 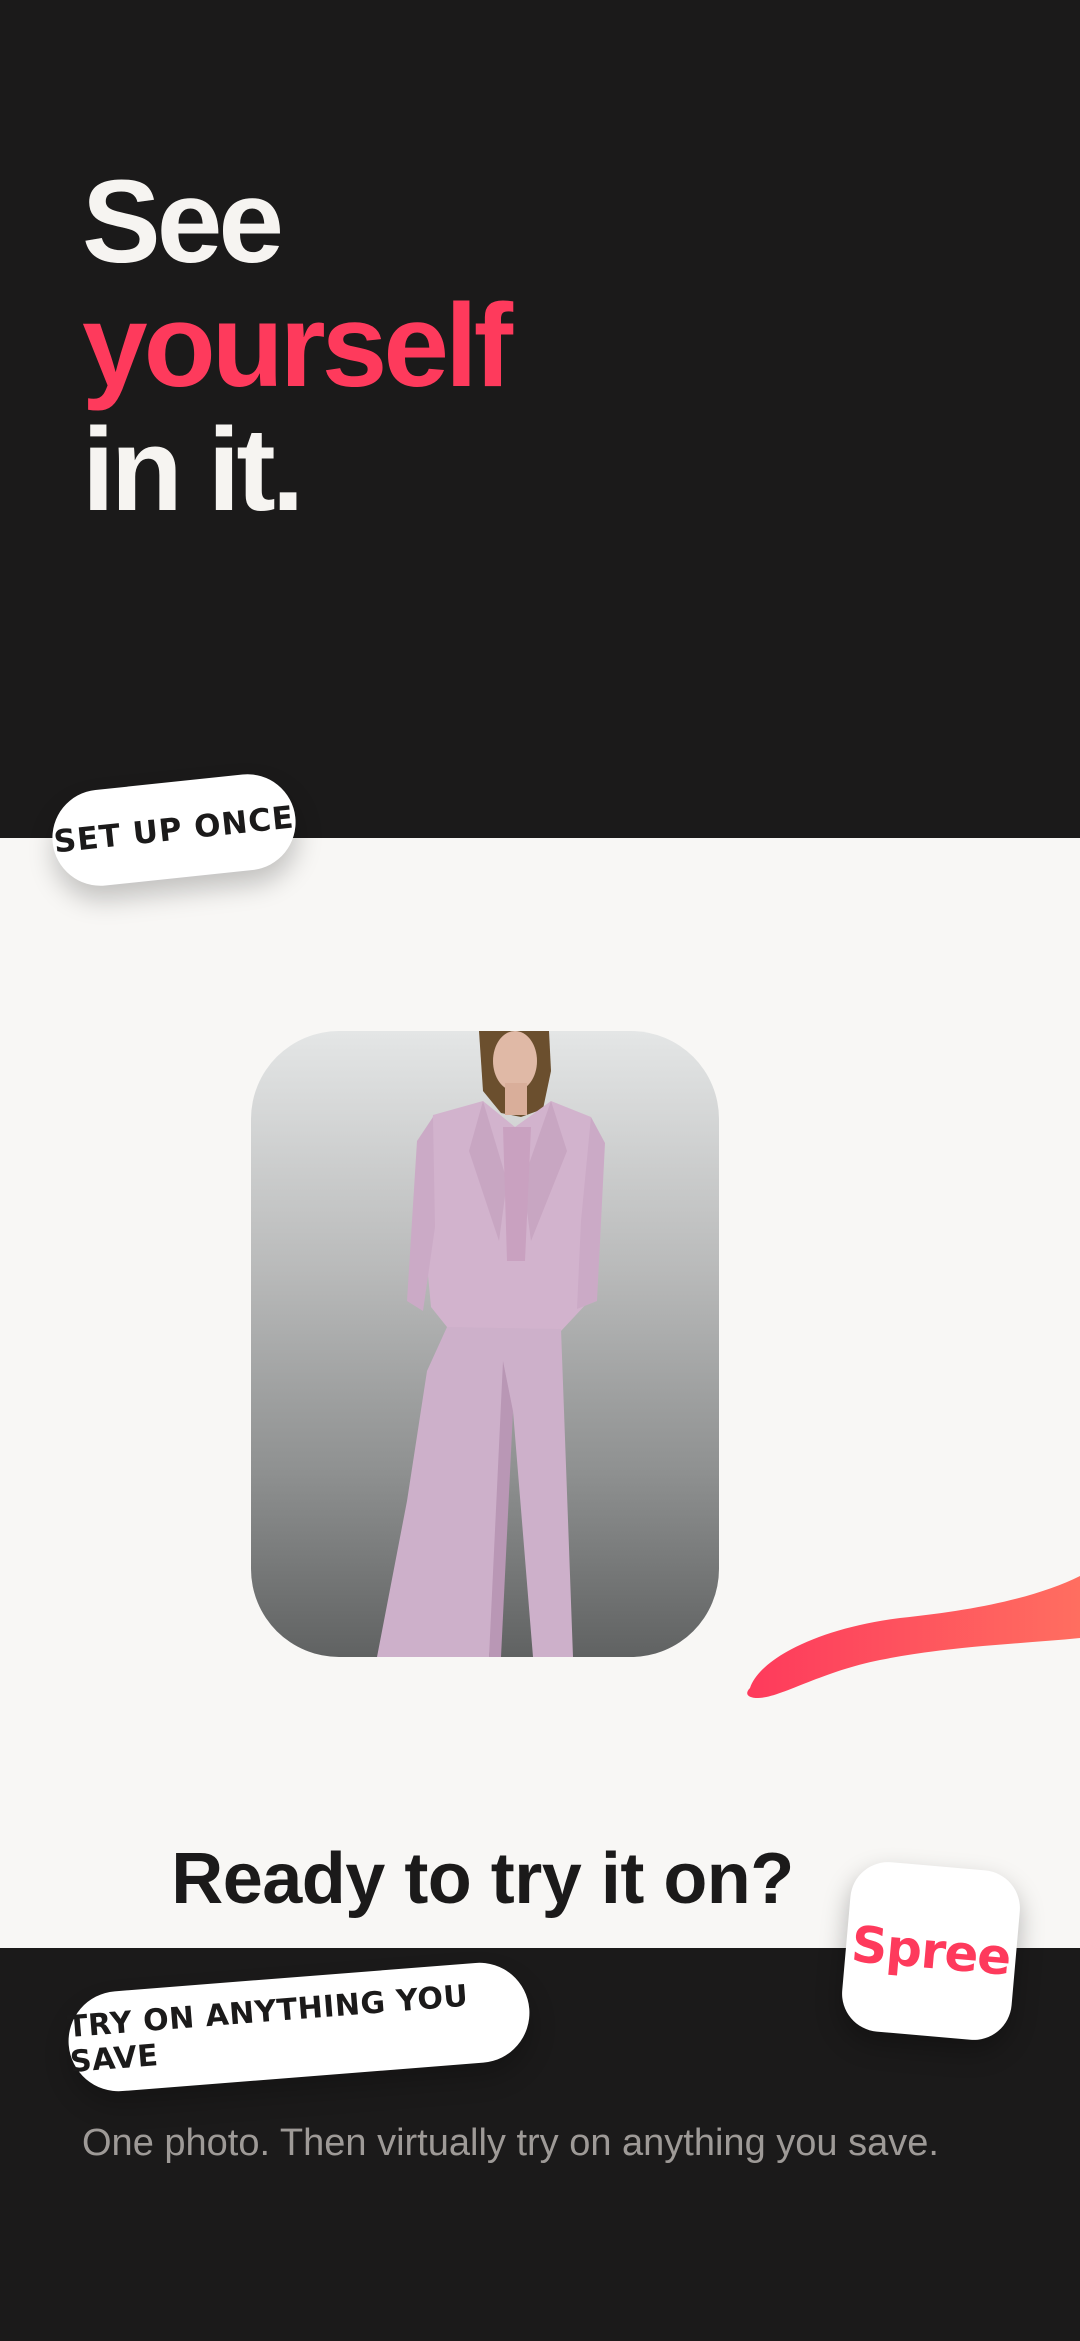 I want to click on spree-app-icon: Spree, so click(x=931, y=1951).